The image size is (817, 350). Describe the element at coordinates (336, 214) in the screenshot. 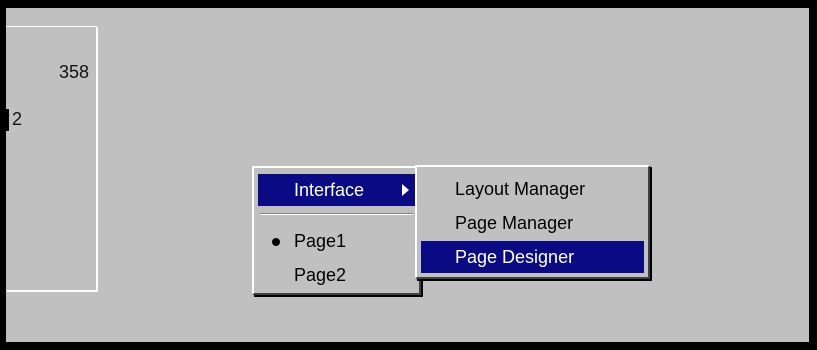

I see `menu-separator` at that location.